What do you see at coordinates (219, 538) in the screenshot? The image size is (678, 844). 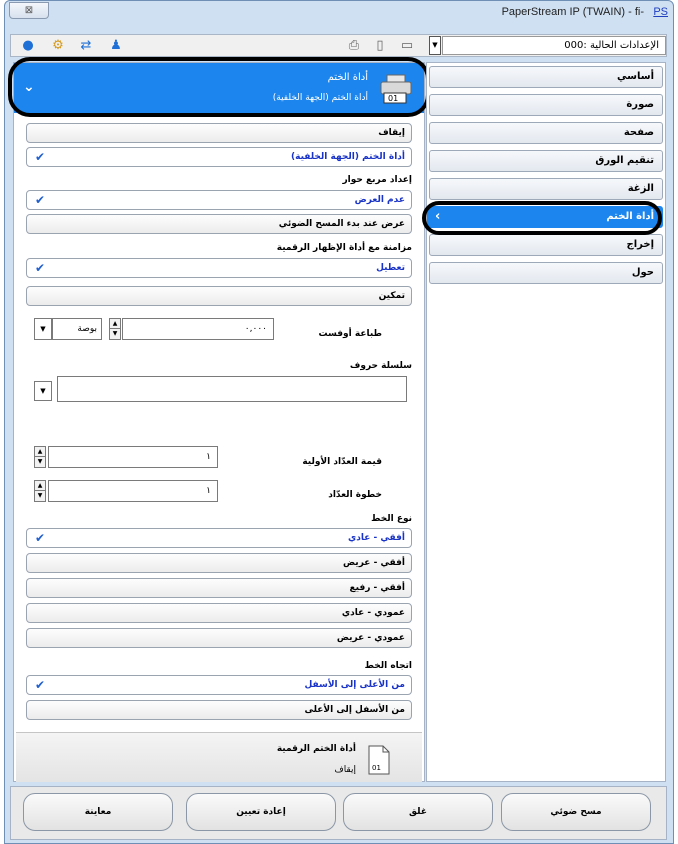 I see `font-option-h-normal: ✔ أفقي - عادي` at bounding box center [219, 538].